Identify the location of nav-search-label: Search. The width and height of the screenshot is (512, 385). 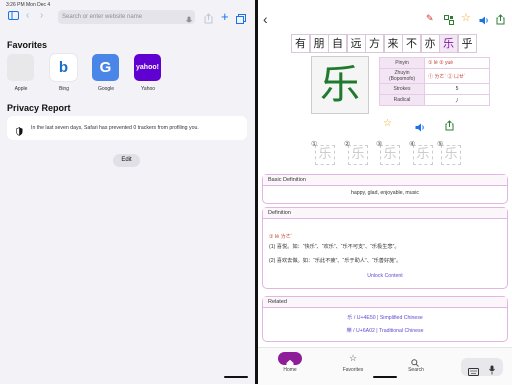
(416, 370).